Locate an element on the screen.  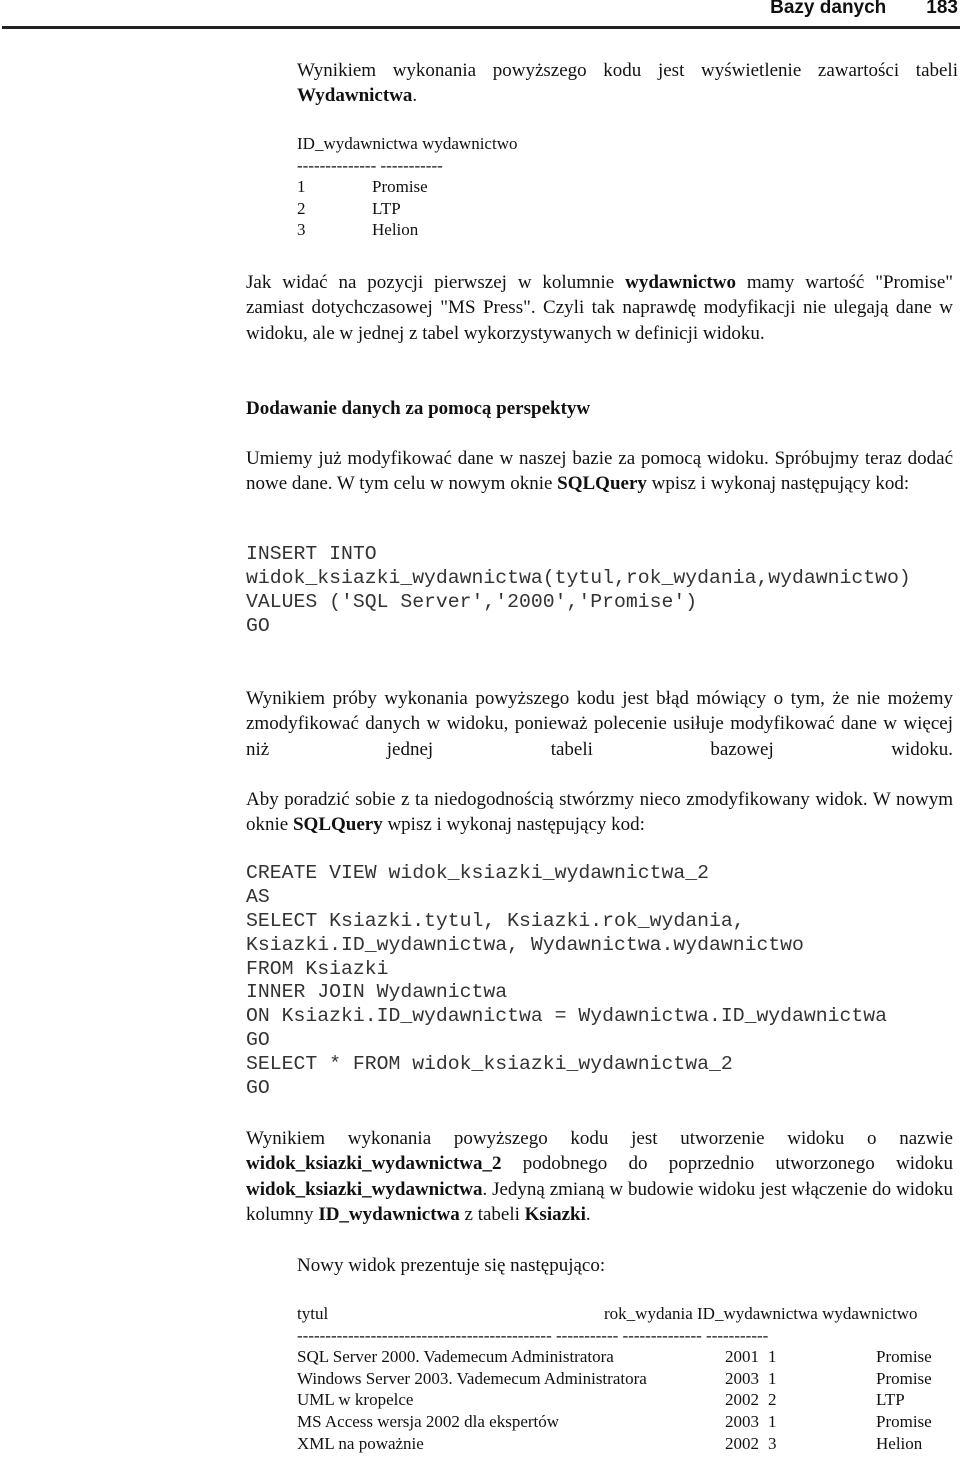
bold-term: Wydawnictwa is located at coordinates (355, 96).